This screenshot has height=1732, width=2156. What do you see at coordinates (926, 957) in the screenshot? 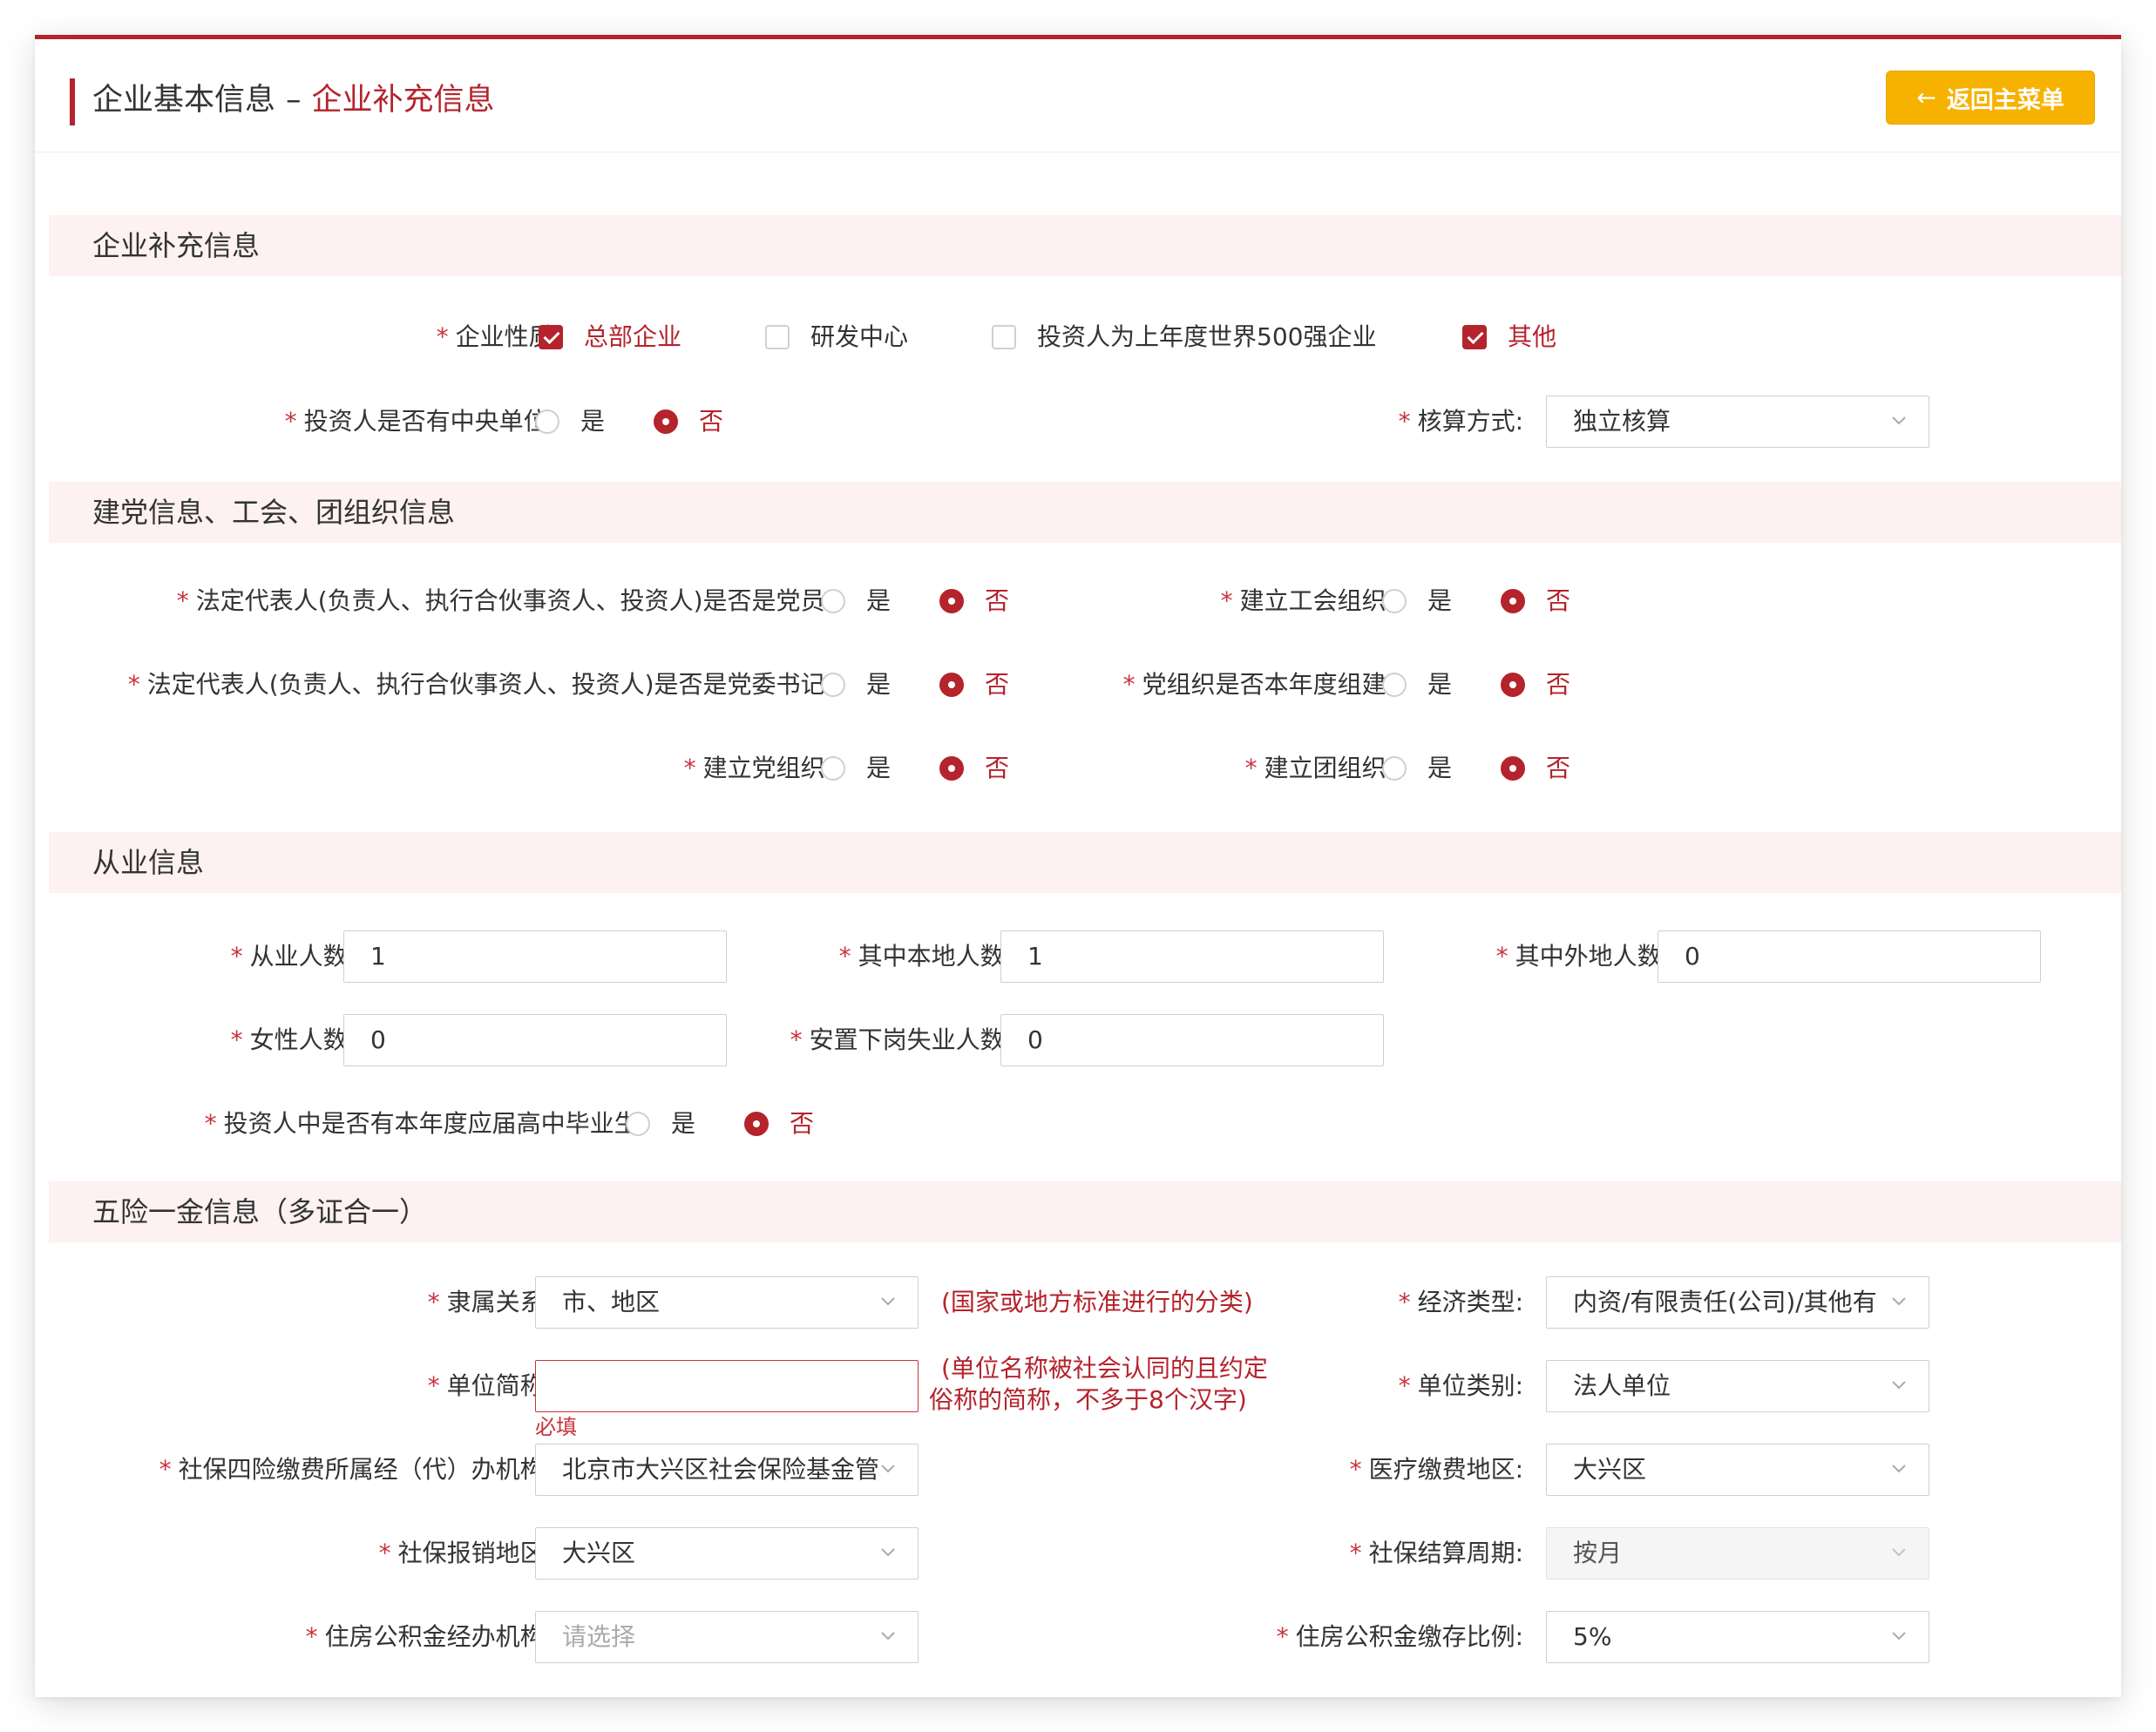
I see `local-employees-label: * 其中本地人数:` at bounding box center [926, 957].